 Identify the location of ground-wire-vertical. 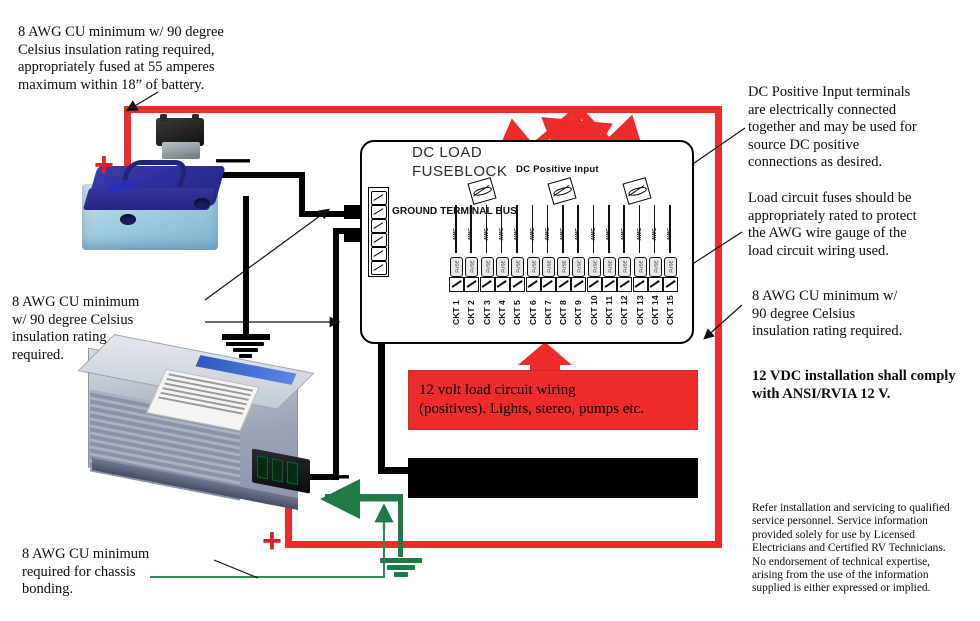
(400, 527).